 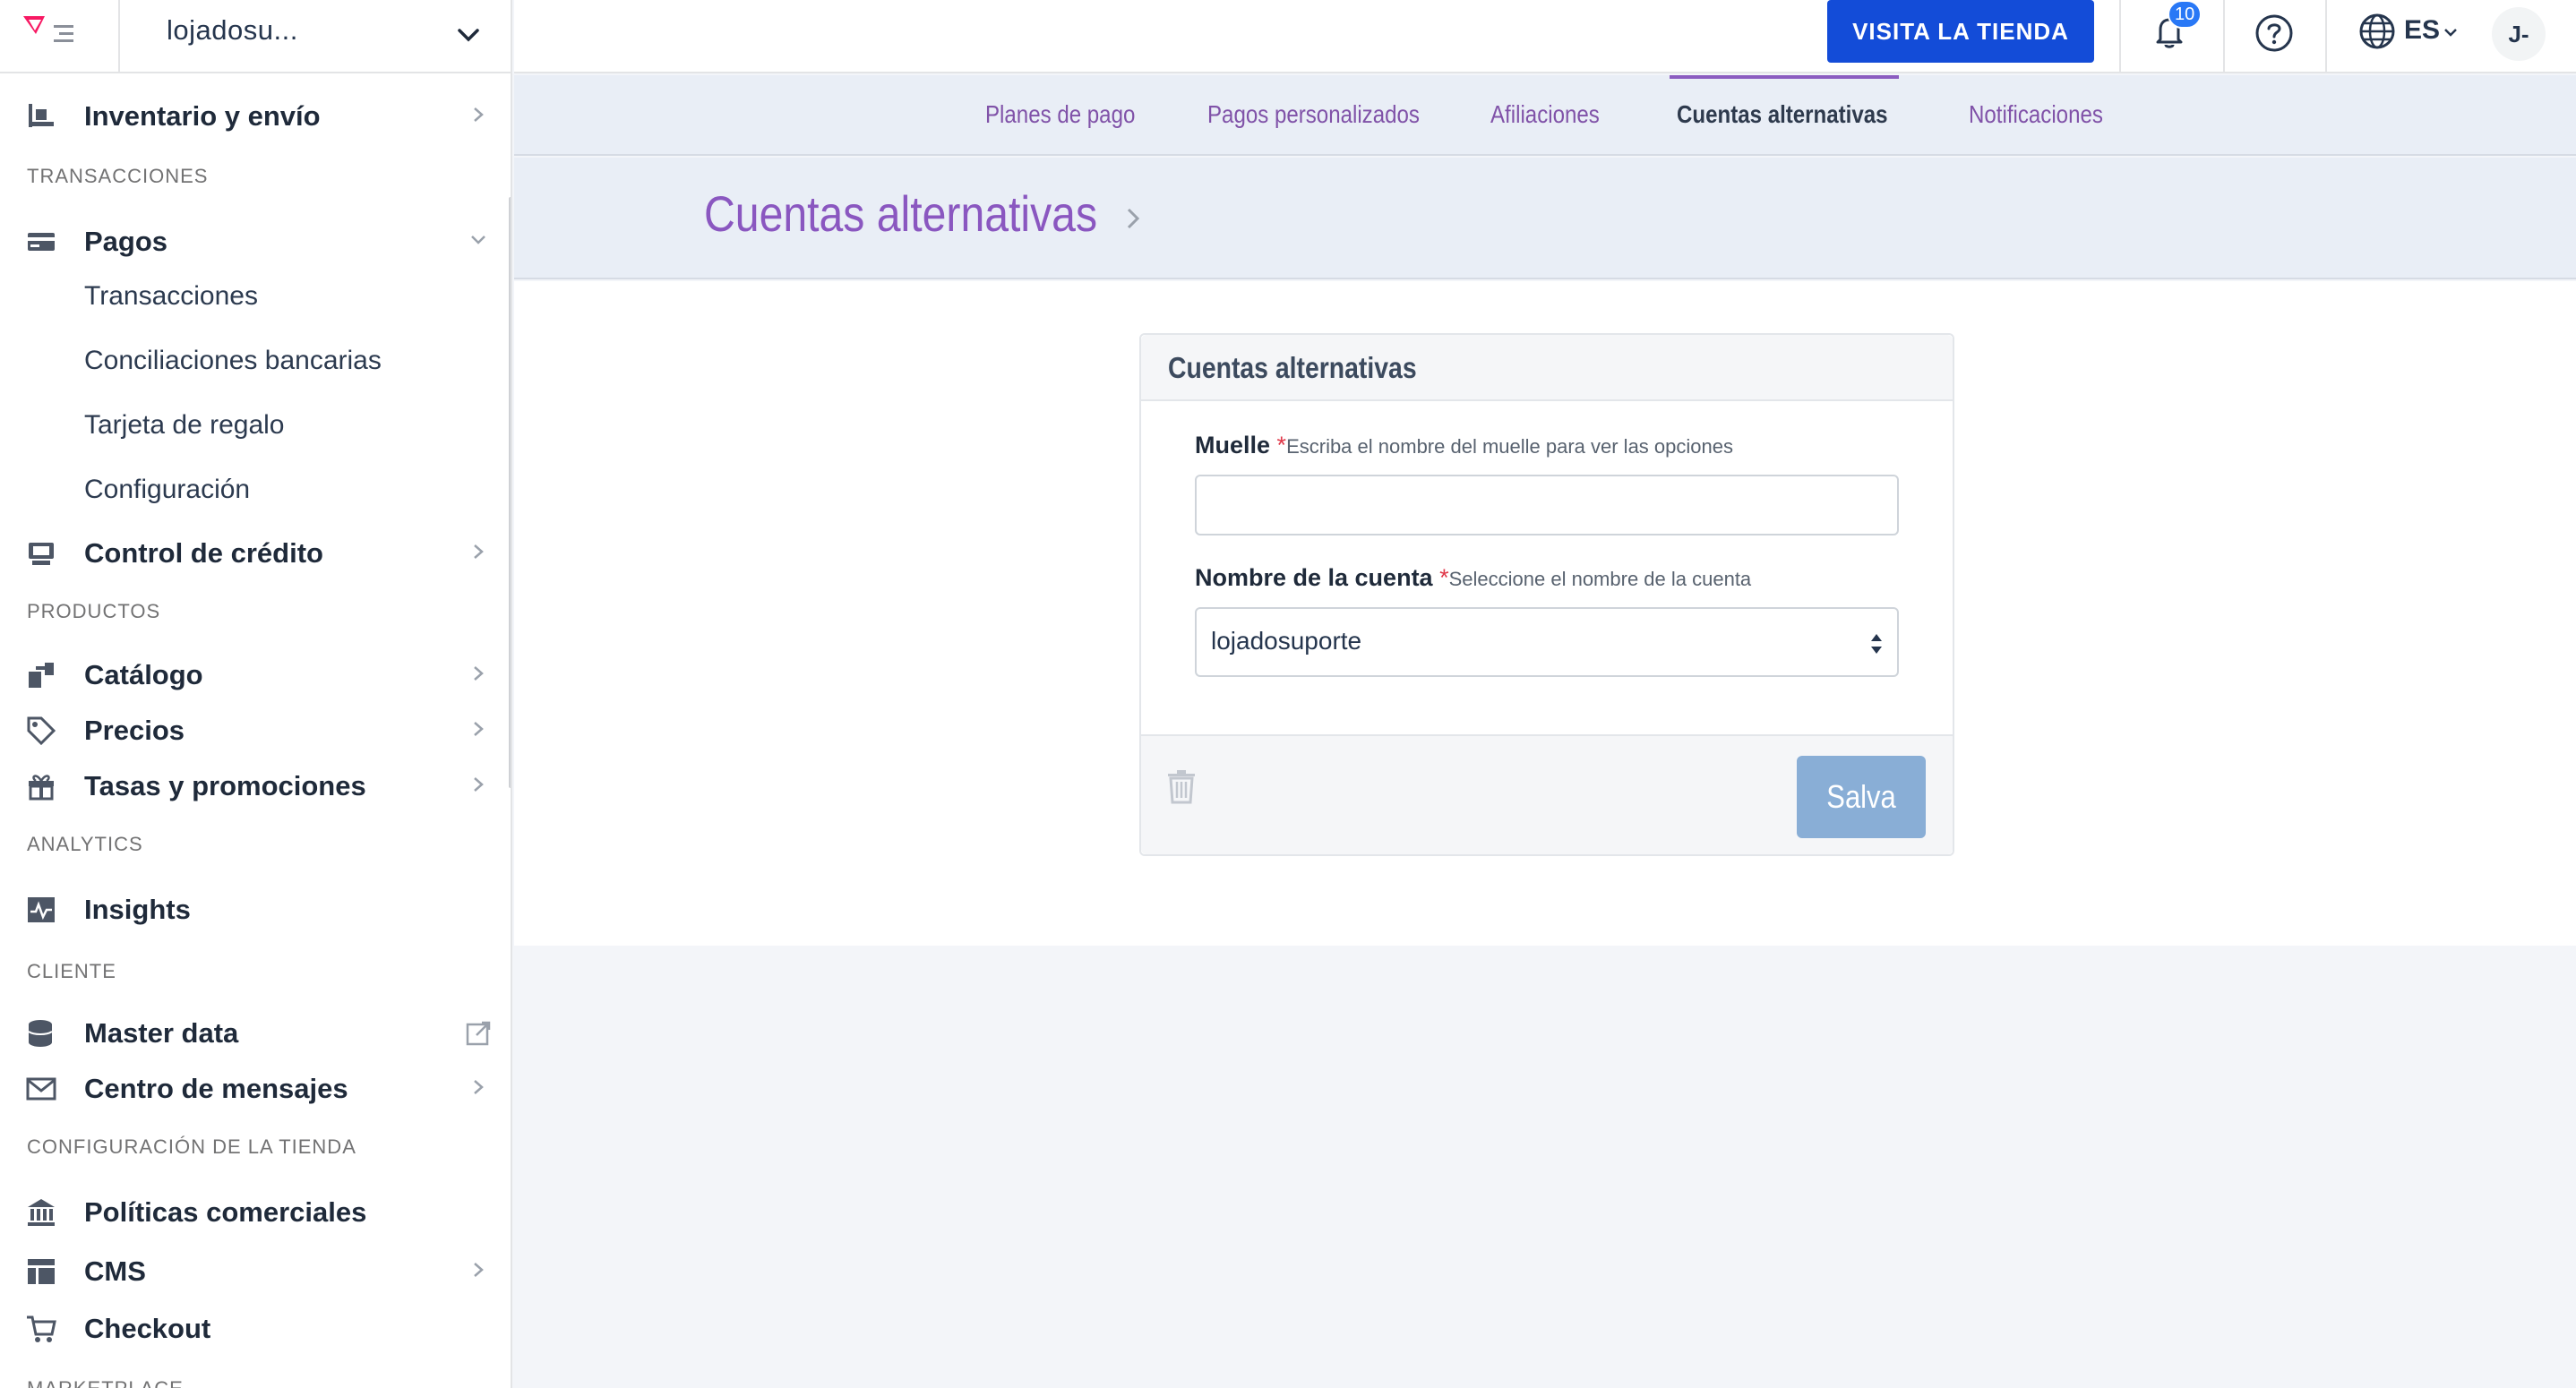 What do you see at coordinates (225, 1212) in the screenshot?
I see `sidebar-item-label: Políticas comerciales` at bounding box center [225, 1212].